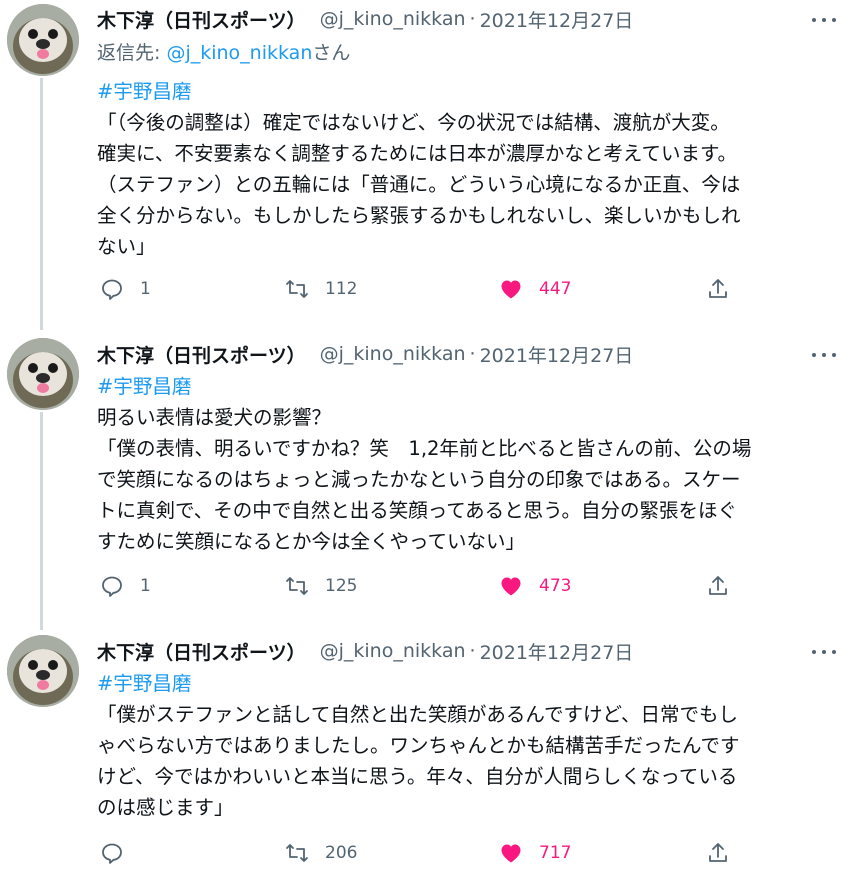 This screenshot has height=886, width=864. Describe the element at coordinates (321, 586) in the screenshot. I see `retweet-button: 125` at that location.